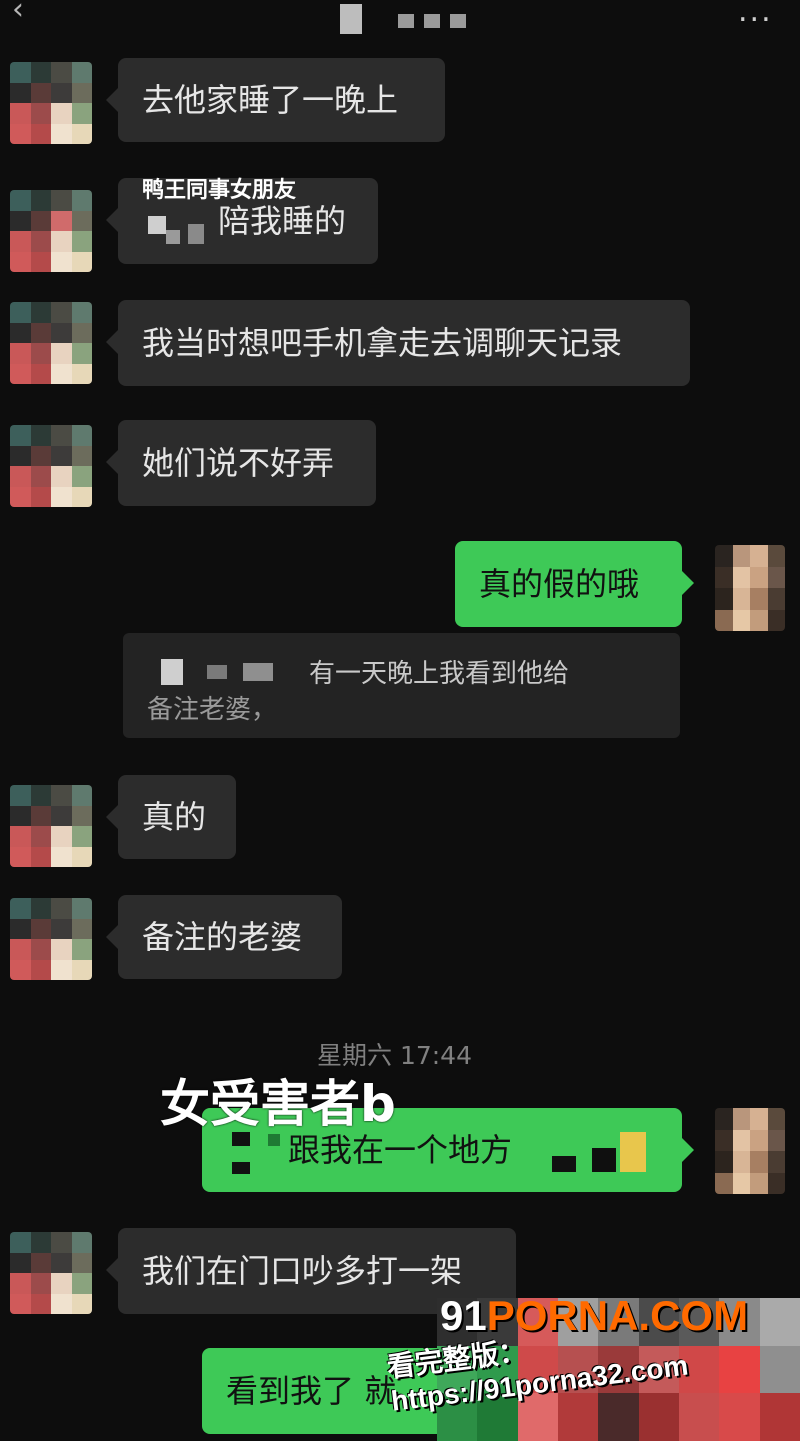 This screenshot has height=1441, width=800. I want to click on message-bubble: 我当时想吧手机拿走去调聊天记录, so click(398, 343).